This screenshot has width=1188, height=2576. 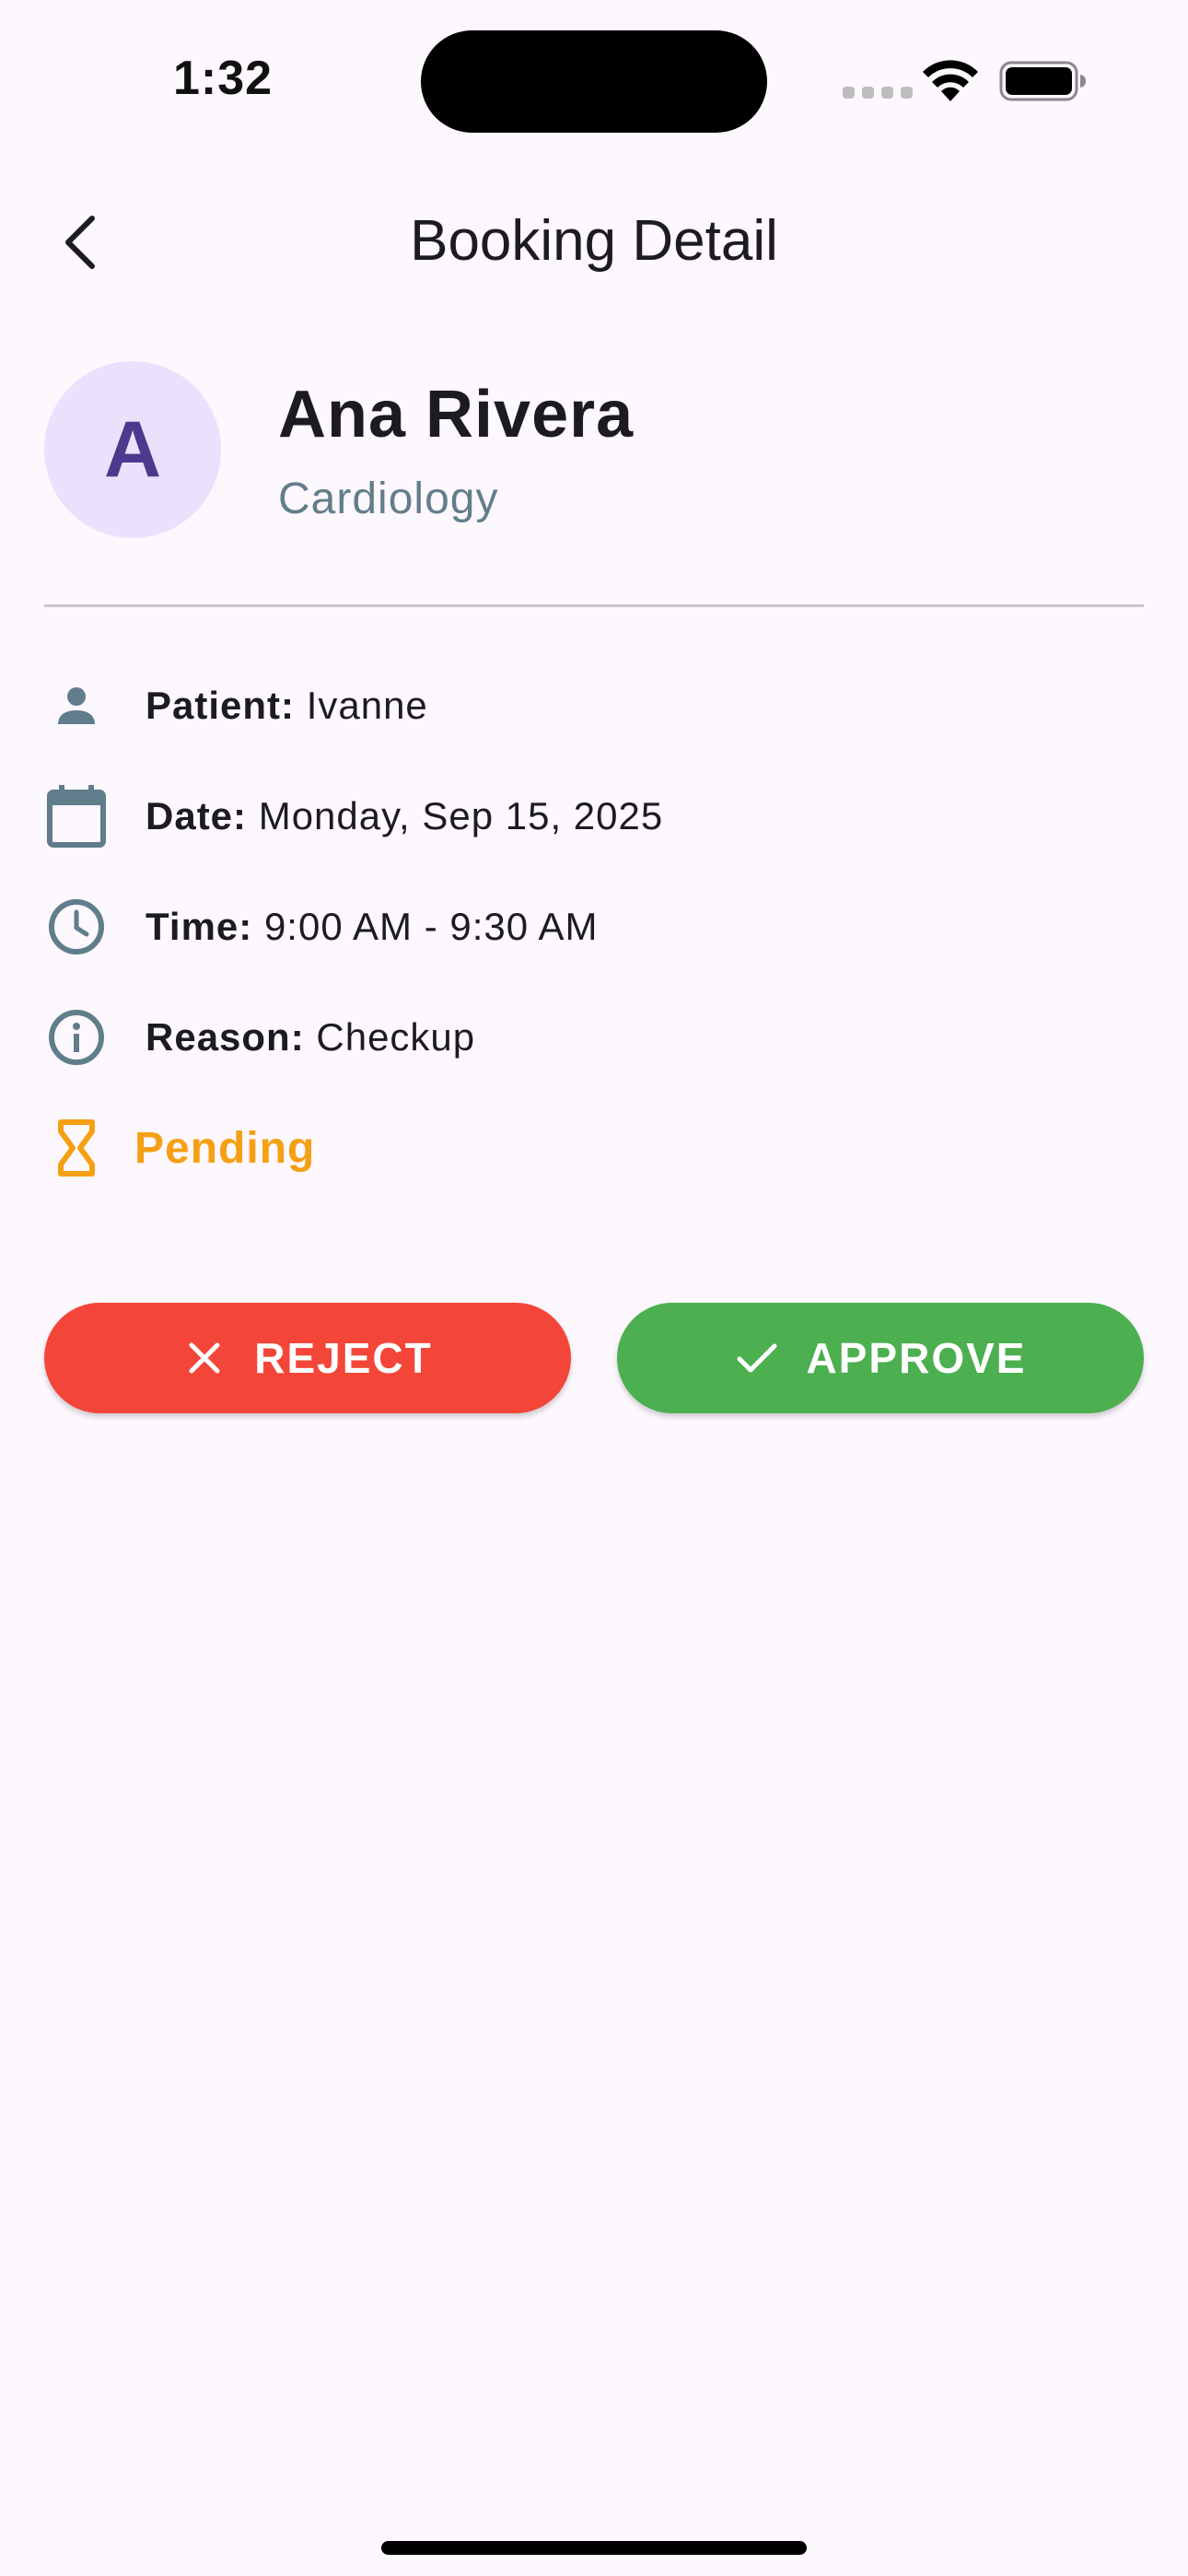 I want to click on check-icon, so click(x=757, y=1358).